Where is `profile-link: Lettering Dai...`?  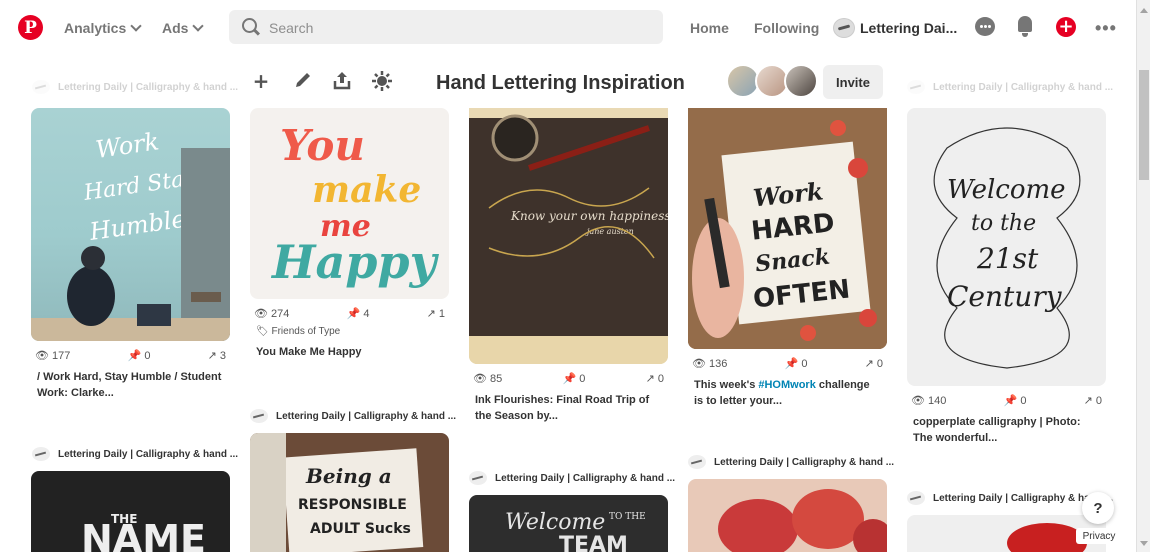 profile-link: Lettering Dai... is located at coordinates (908, 28).